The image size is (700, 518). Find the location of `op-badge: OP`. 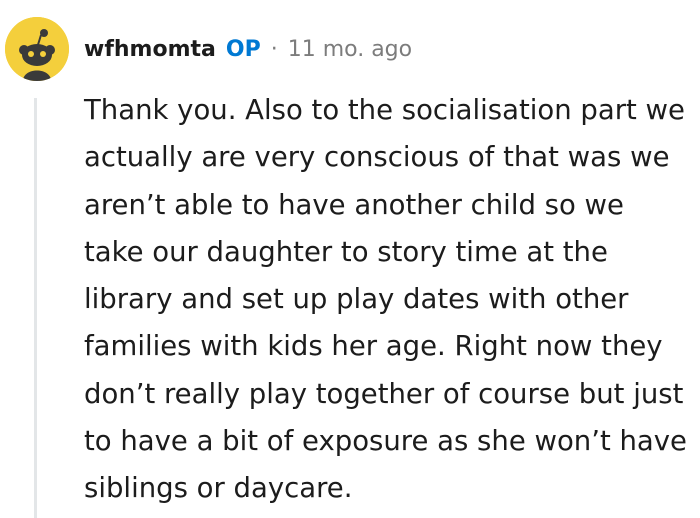

op-badge: OP is located at coordinates (243, 49).